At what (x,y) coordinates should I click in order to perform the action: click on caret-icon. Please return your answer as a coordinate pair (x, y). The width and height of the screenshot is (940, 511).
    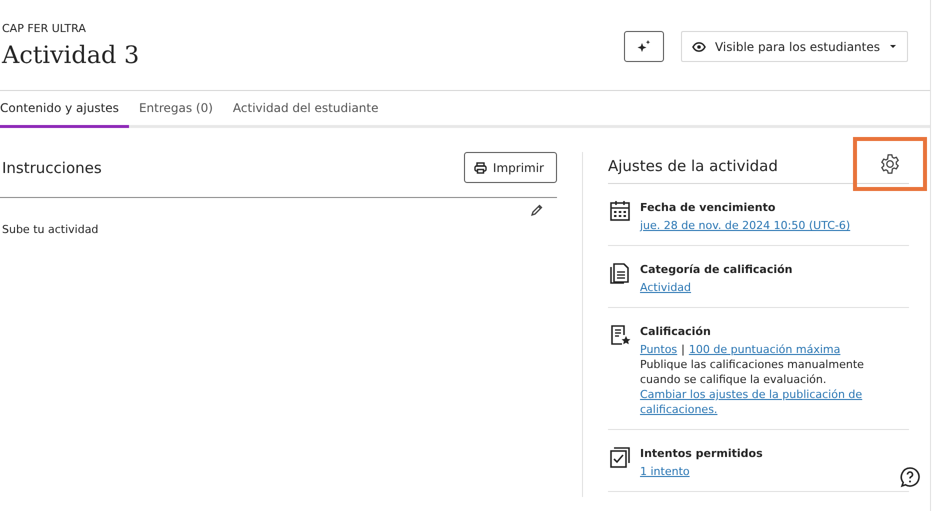
    Looking at the image, I should click on (893, 46).